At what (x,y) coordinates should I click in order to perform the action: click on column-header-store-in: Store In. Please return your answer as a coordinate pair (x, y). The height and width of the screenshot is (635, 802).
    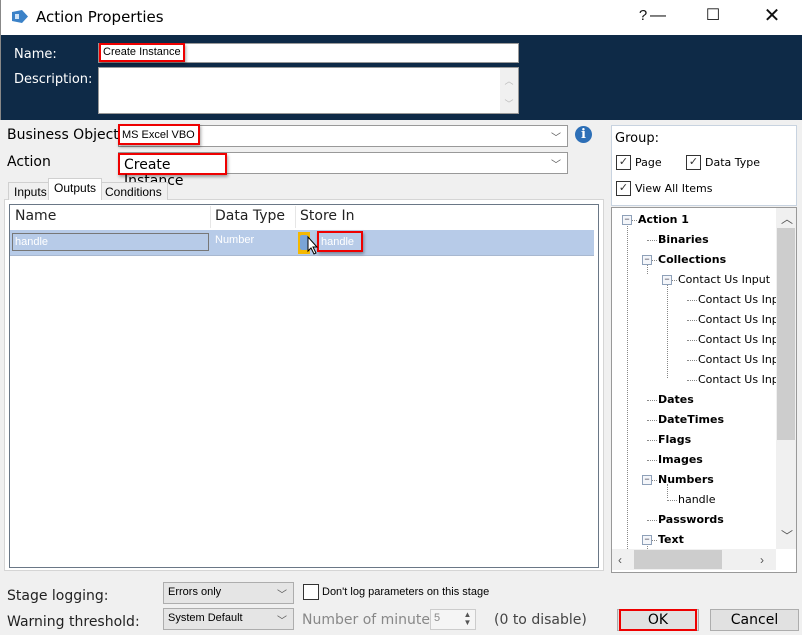
    Looking at the image, I should click on (327, 216).